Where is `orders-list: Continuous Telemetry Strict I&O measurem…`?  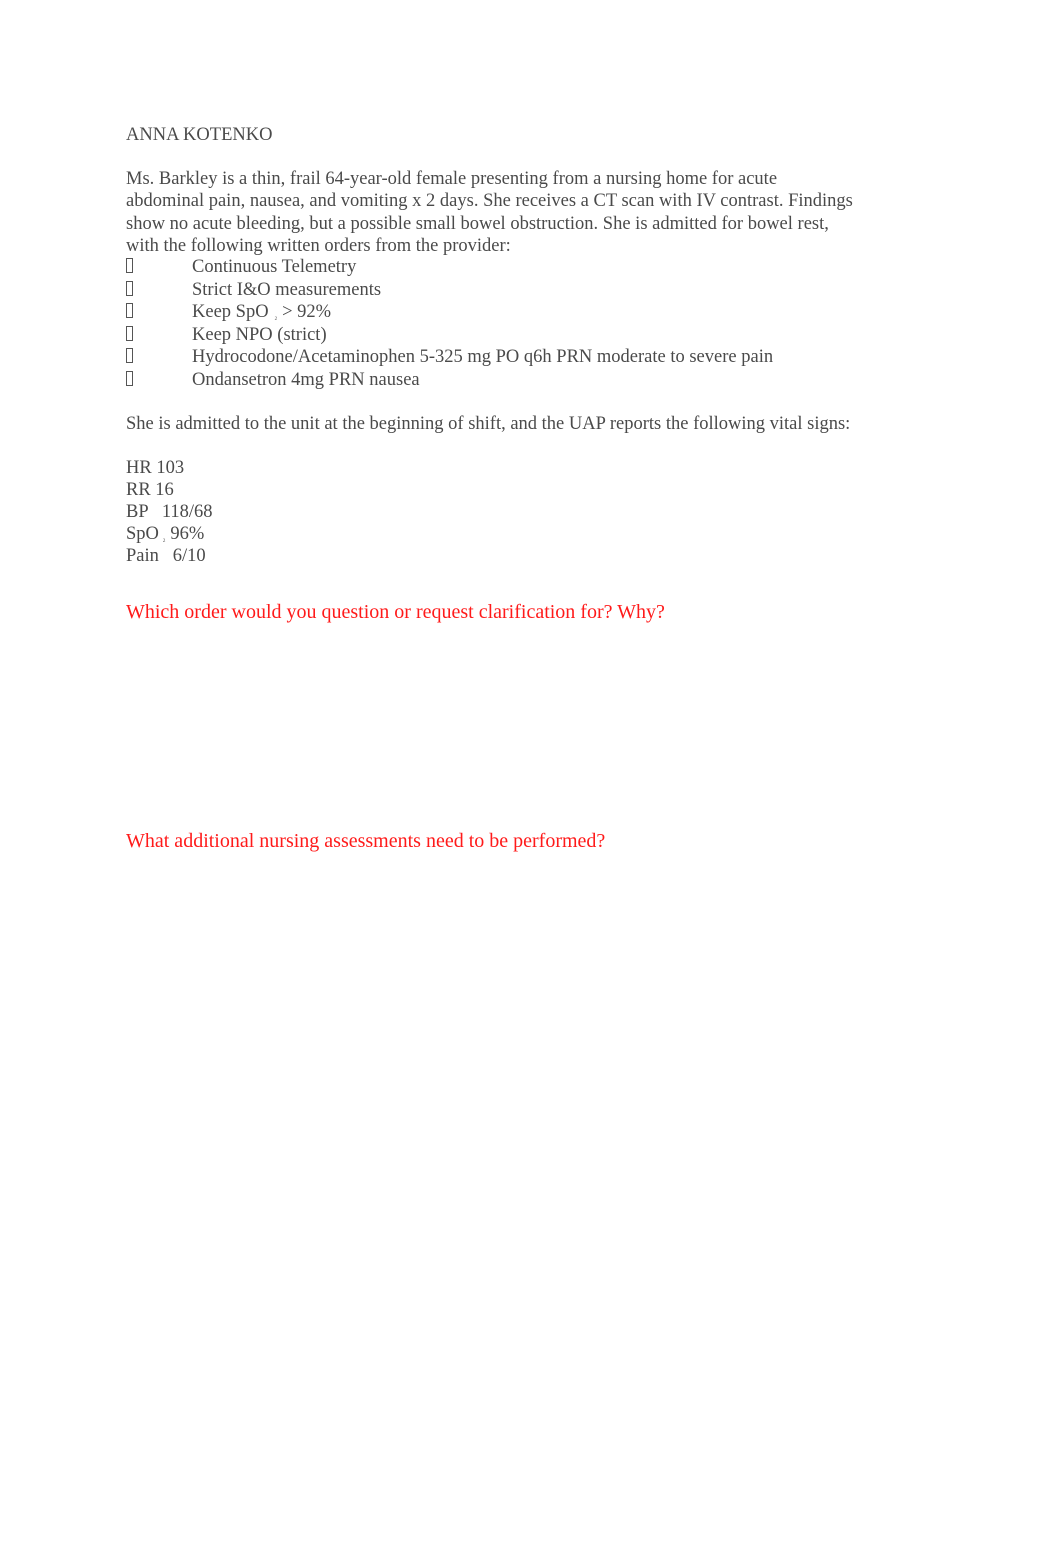
orders-list: Continuous Telemetry Strict I&O measurem… is located at coordinates (449, 323).